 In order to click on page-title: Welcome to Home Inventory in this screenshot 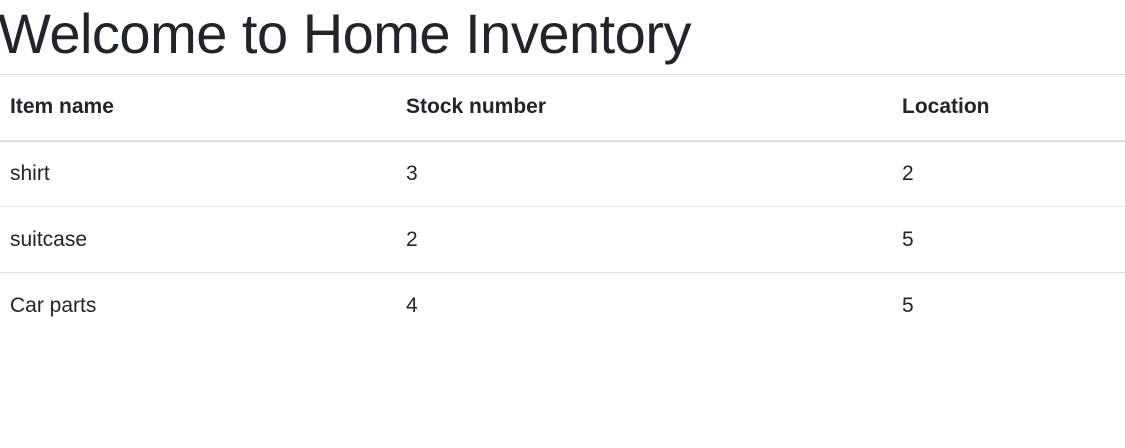, I will do `click(345, 33)`.